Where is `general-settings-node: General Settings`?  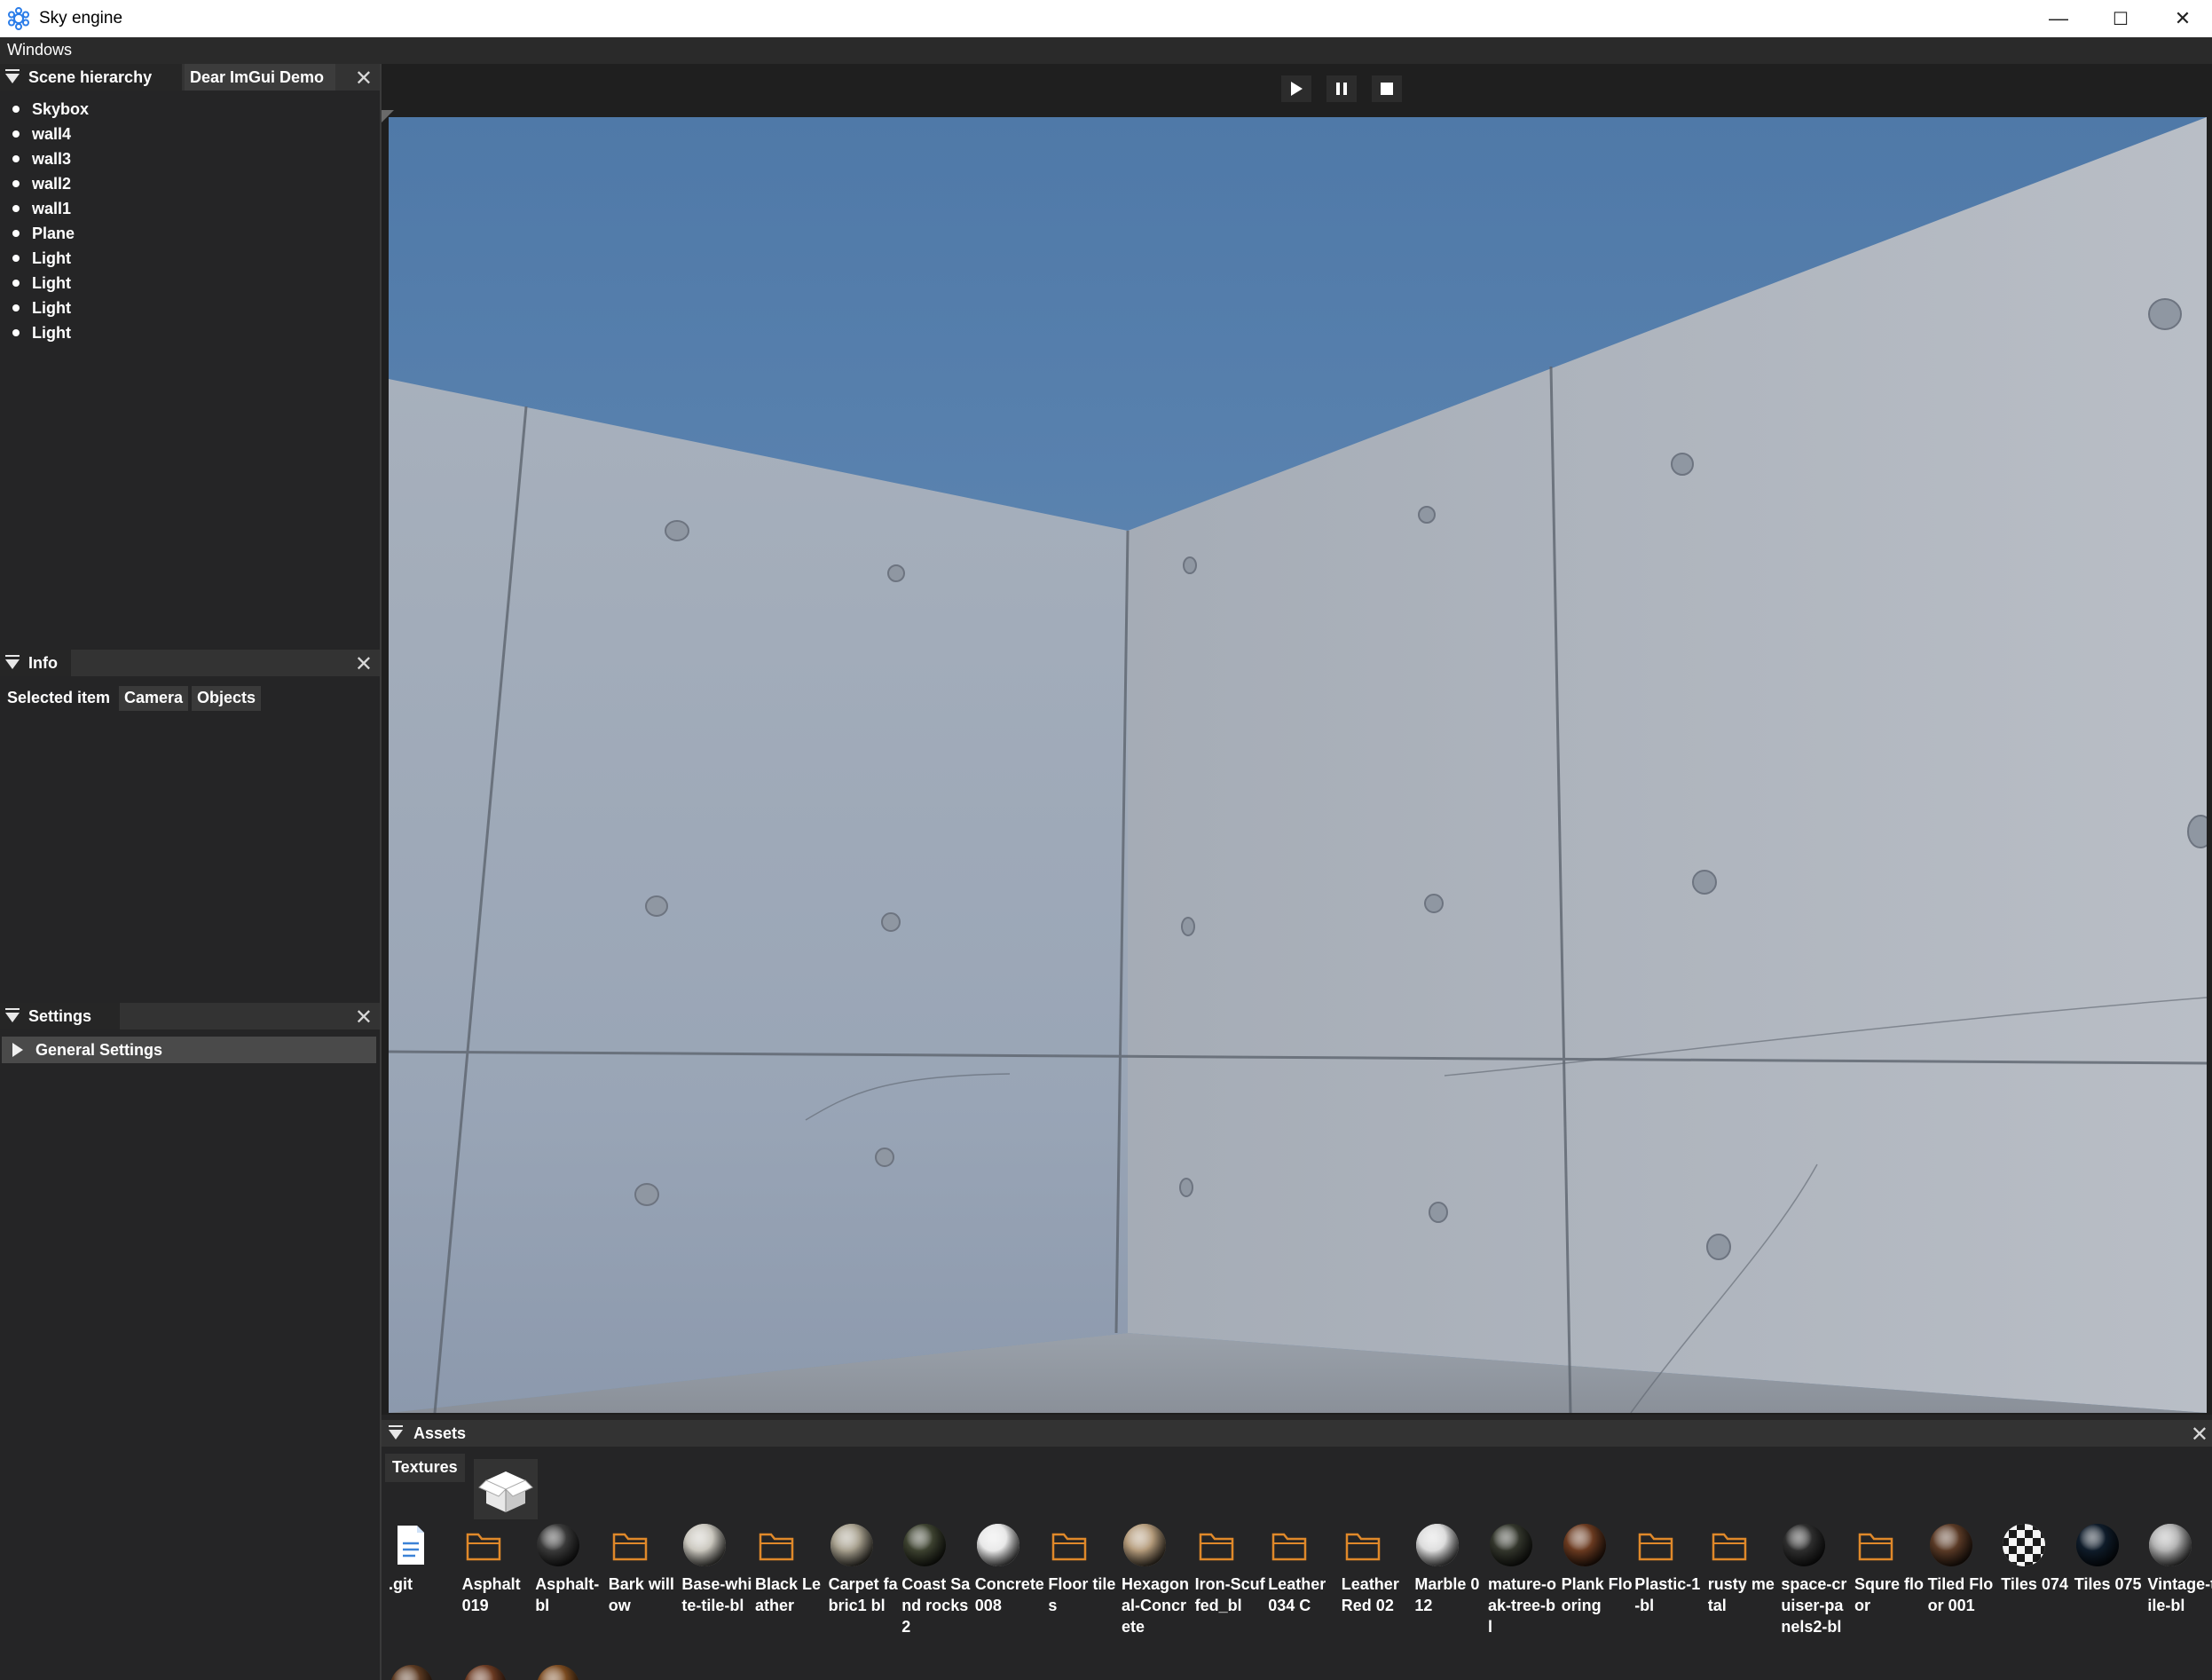 general-settings-node: General Settings is located at coordinates (189, 1050).